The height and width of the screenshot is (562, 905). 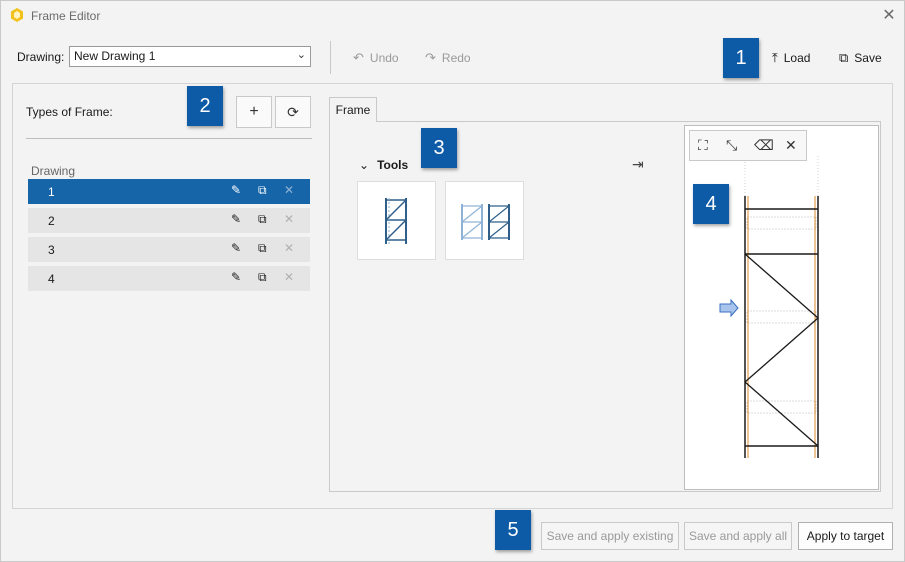 I want to click on list-item: 3 ✎ ⧉ ✕, so click(x=169, y=249).